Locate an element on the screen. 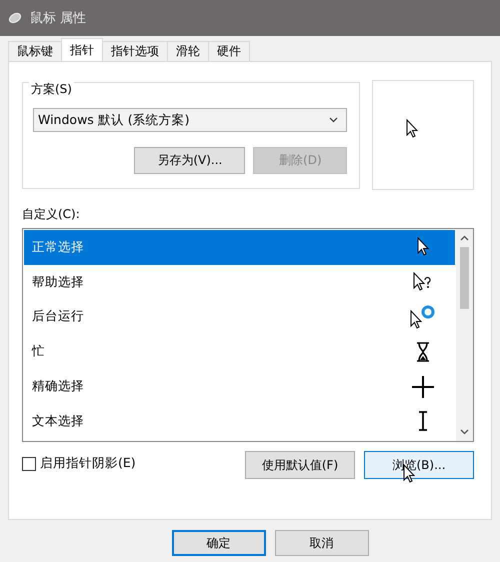 The image size is (500, 562). group-label: 方案(S) is located at coordinates (51, 89).